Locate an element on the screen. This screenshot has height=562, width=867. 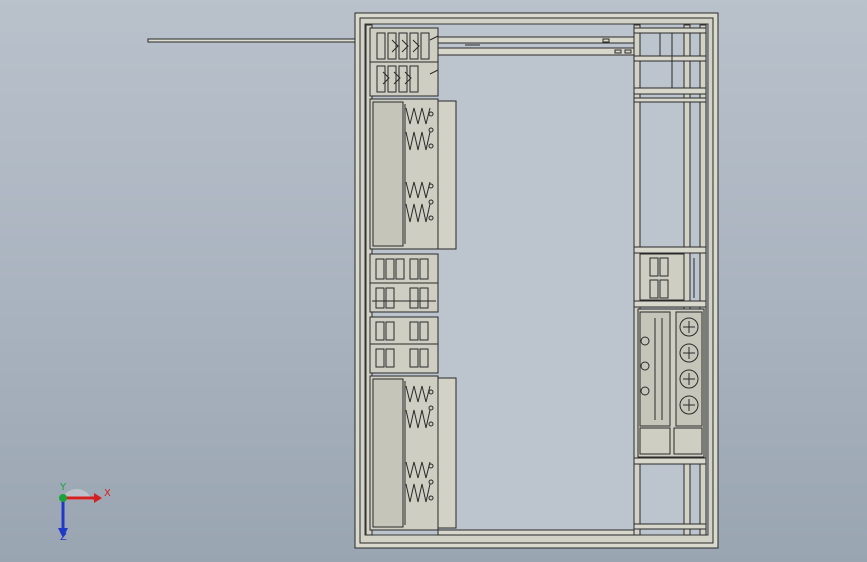
orientation-triad: X Y Z is located at coordinates (80, 515).